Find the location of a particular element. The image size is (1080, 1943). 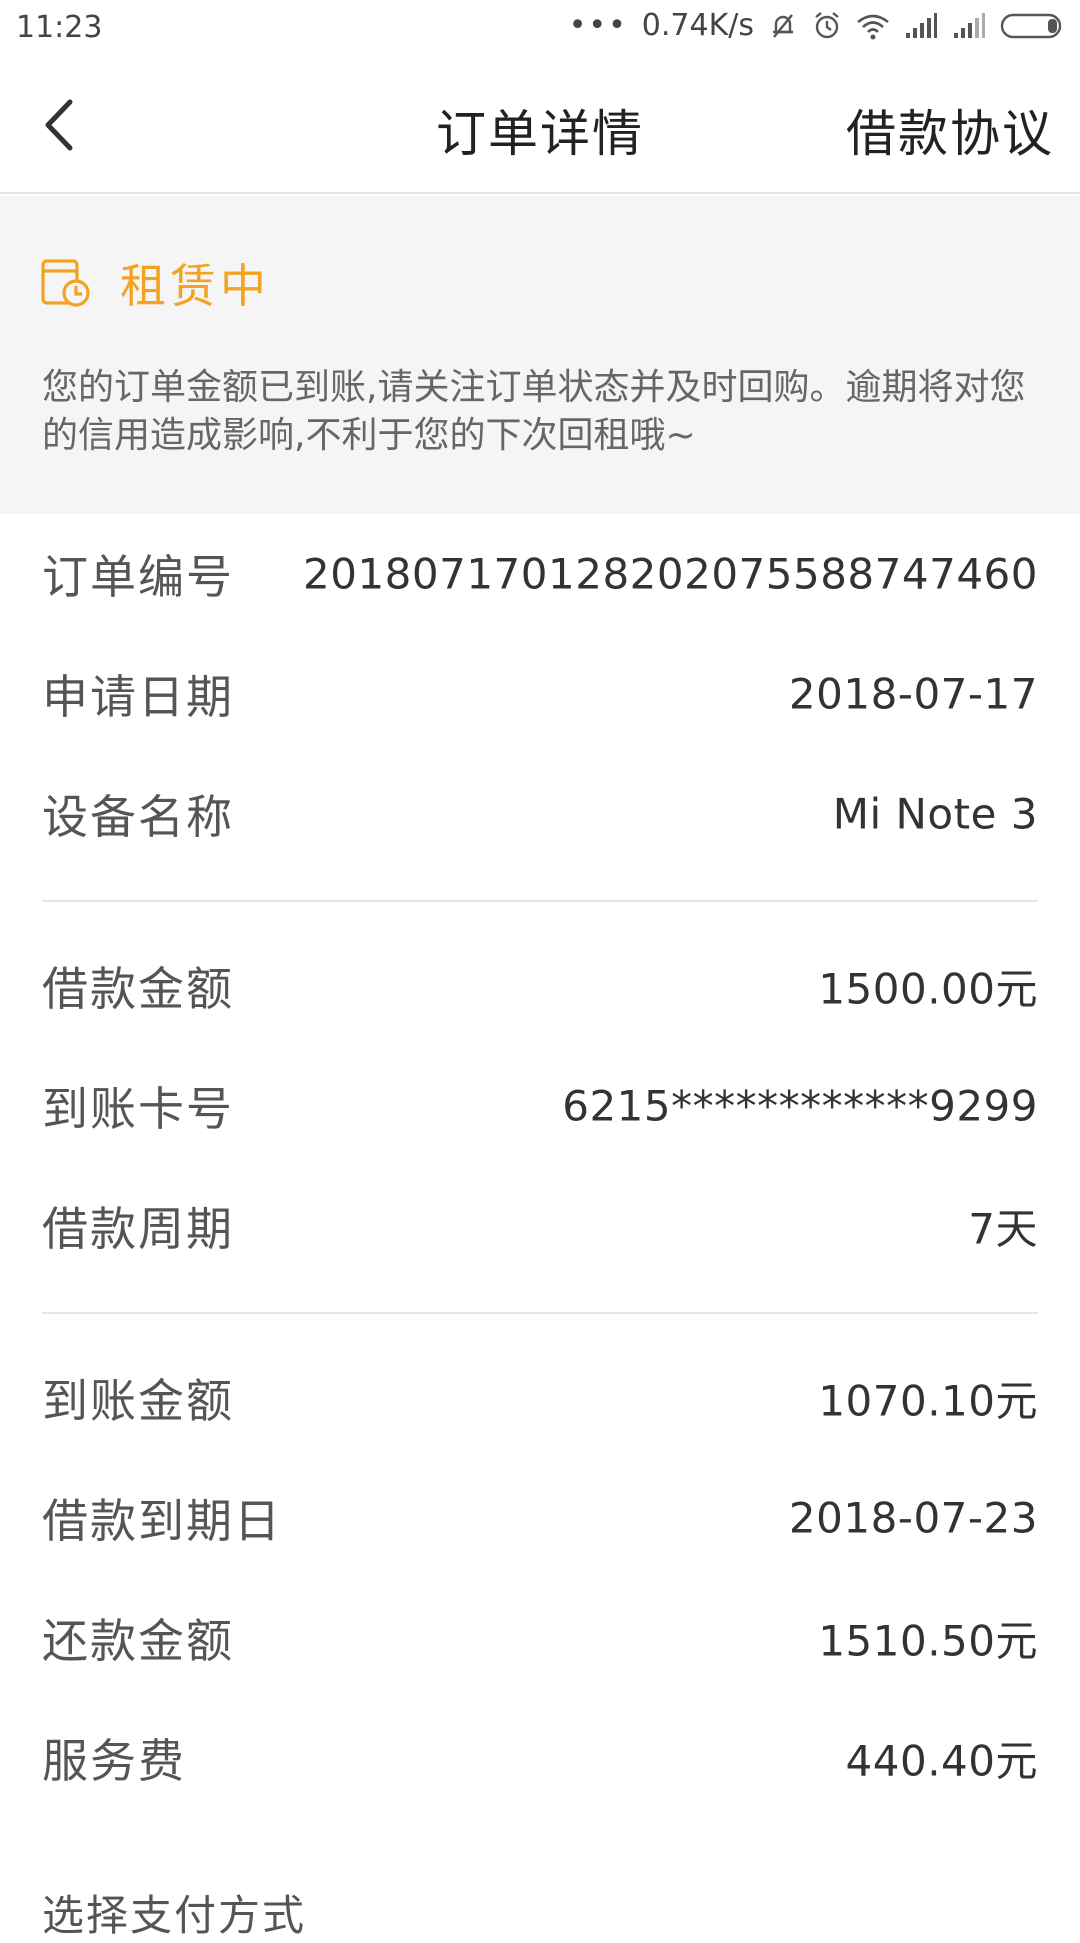

row-received-amount: 到账金额 1070.10元 is located at coordinates (540, 1398).